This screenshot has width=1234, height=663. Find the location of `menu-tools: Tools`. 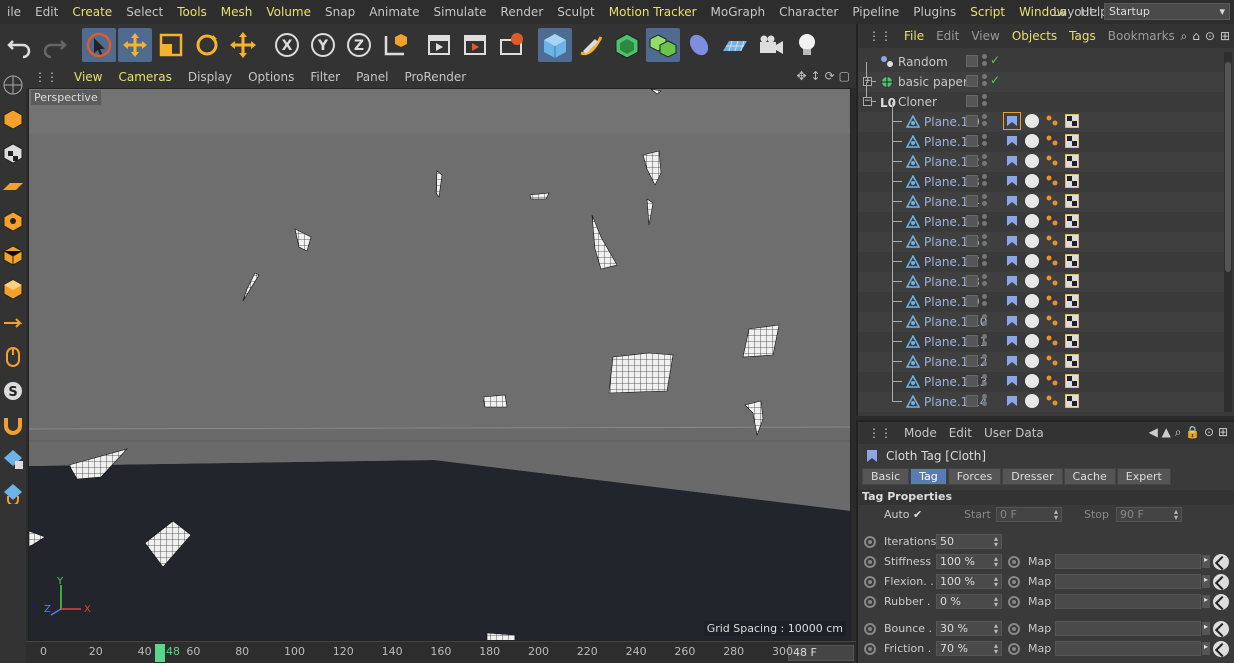

menu-tools: Tools is located at coordinates (192, 12).